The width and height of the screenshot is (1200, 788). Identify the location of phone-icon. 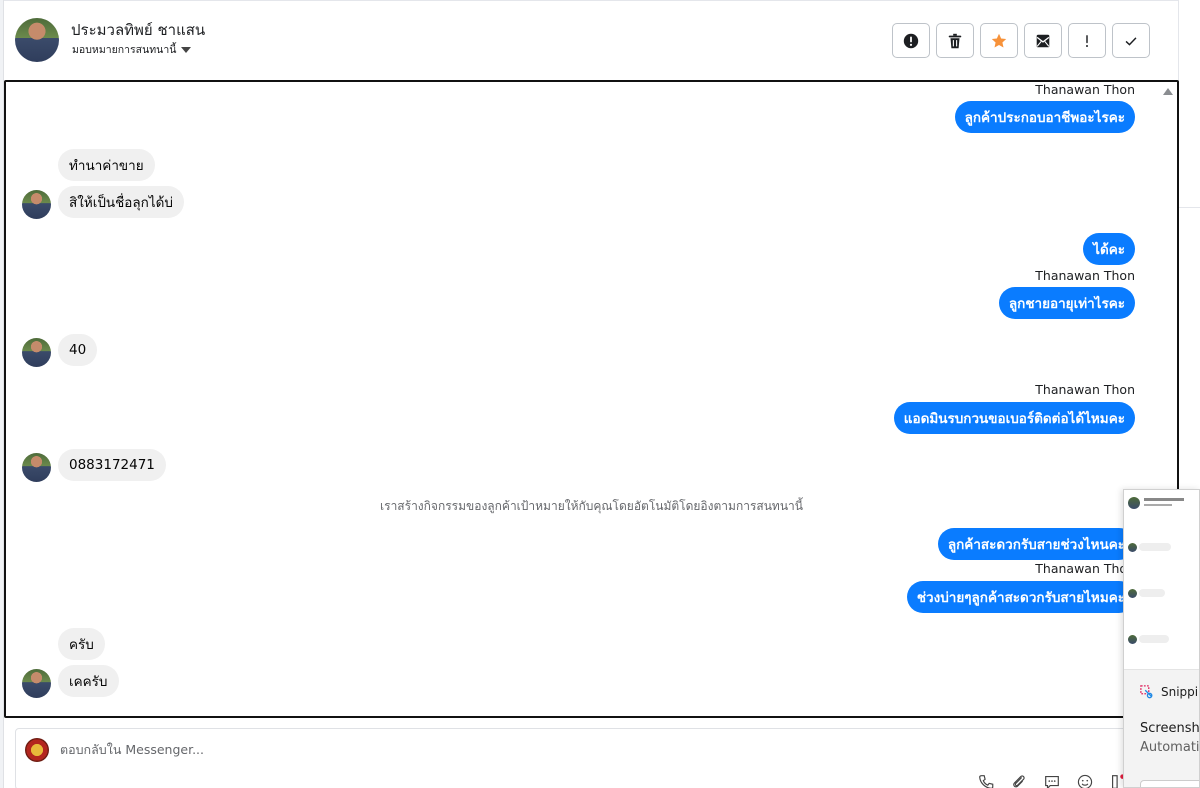
(986, 780).